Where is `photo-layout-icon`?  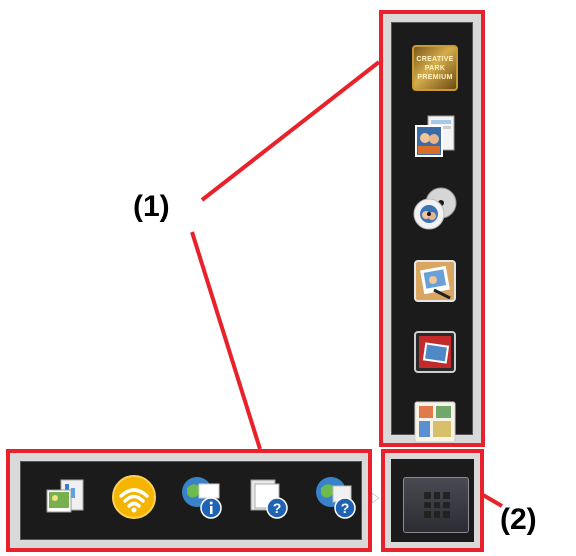 photo-layout-icon is located at coordinates (435, 137).